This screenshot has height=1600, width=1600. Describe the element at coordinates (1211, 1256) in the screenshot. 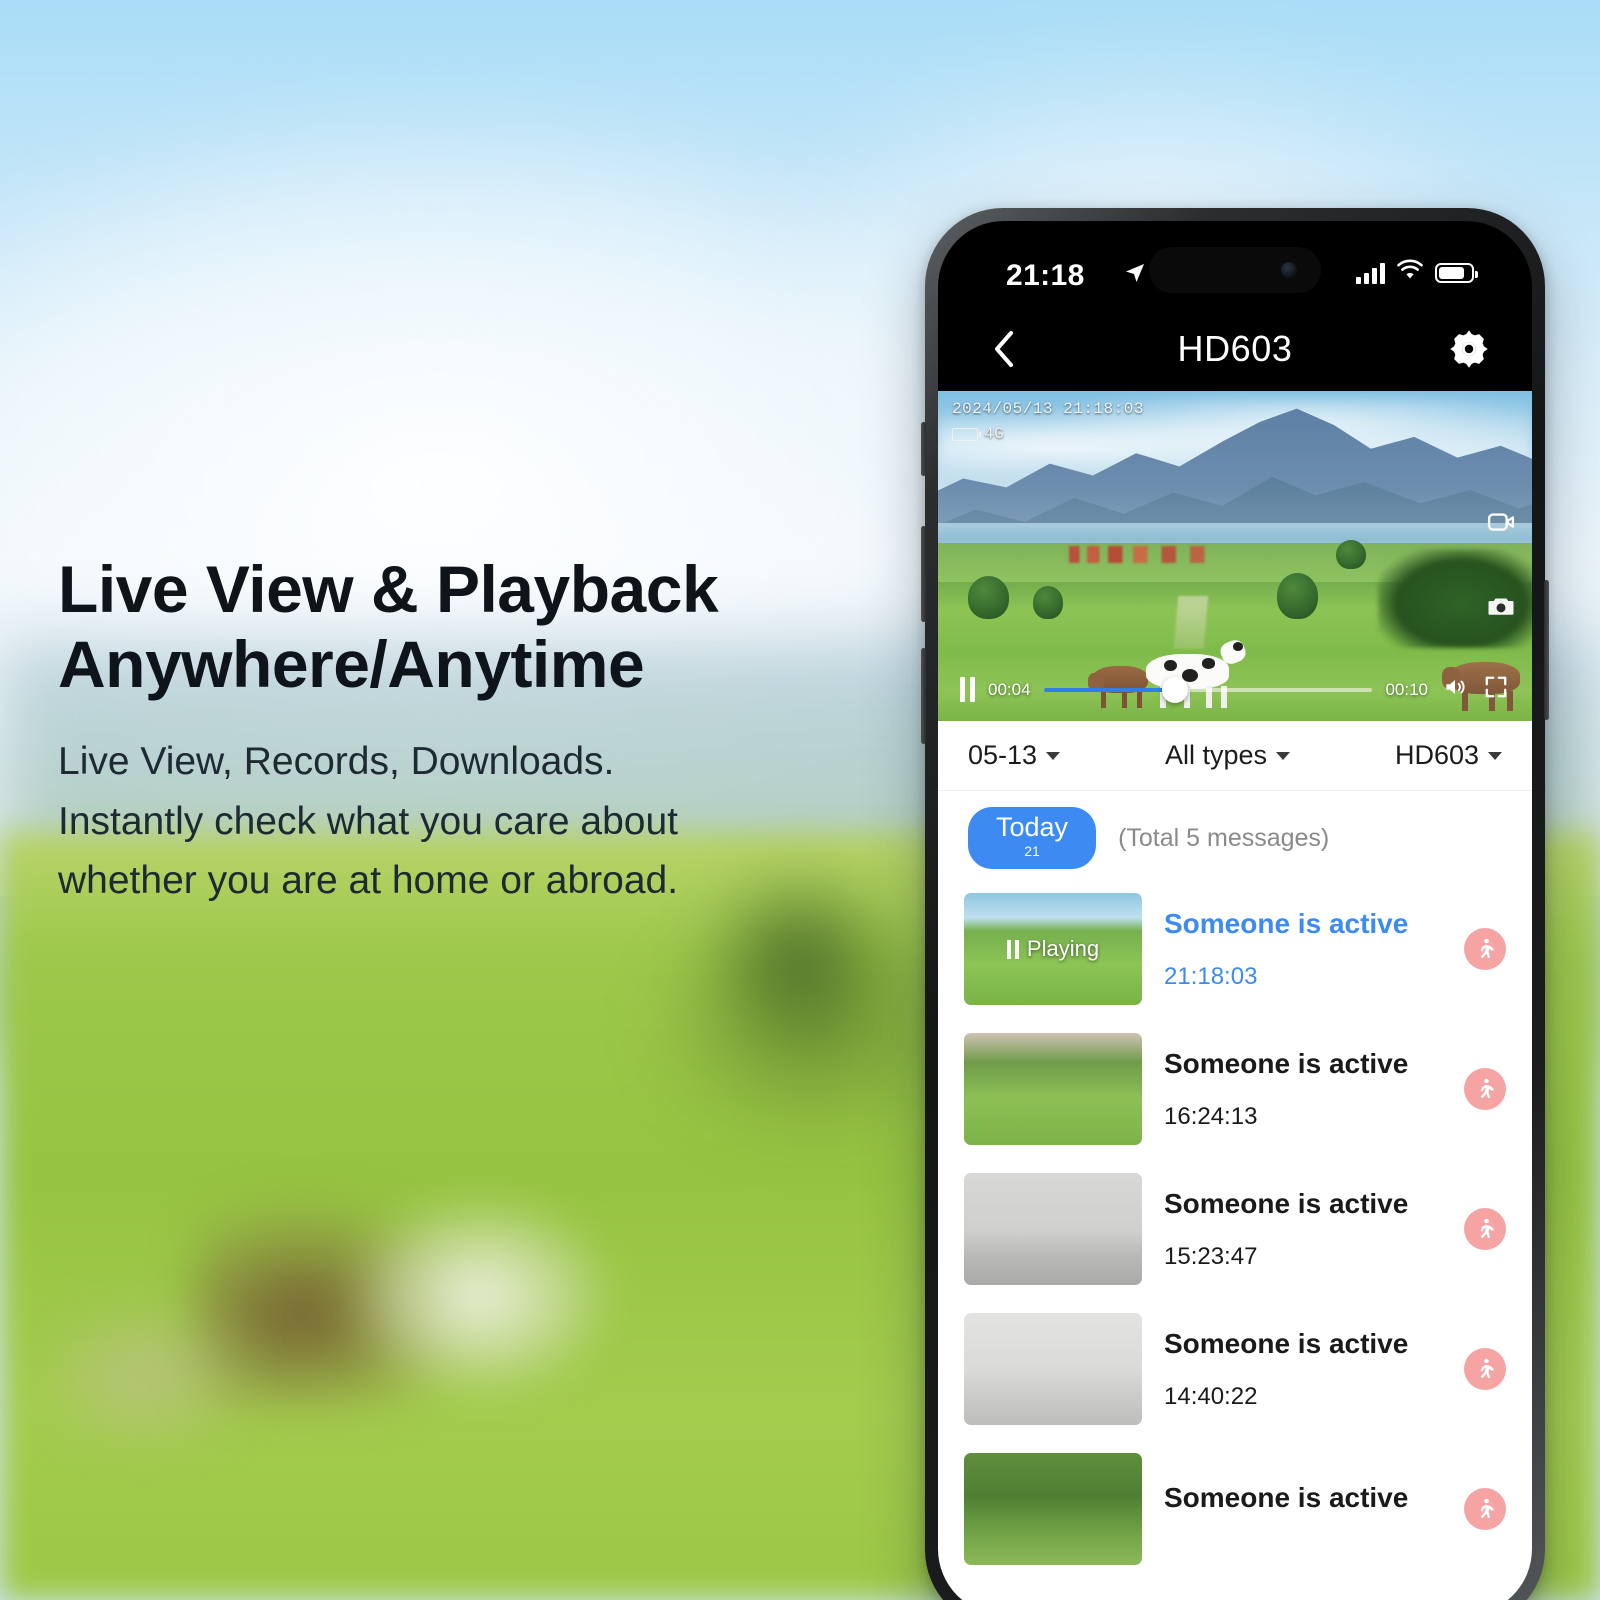

I see `message-time: 15:23:47` at that location.